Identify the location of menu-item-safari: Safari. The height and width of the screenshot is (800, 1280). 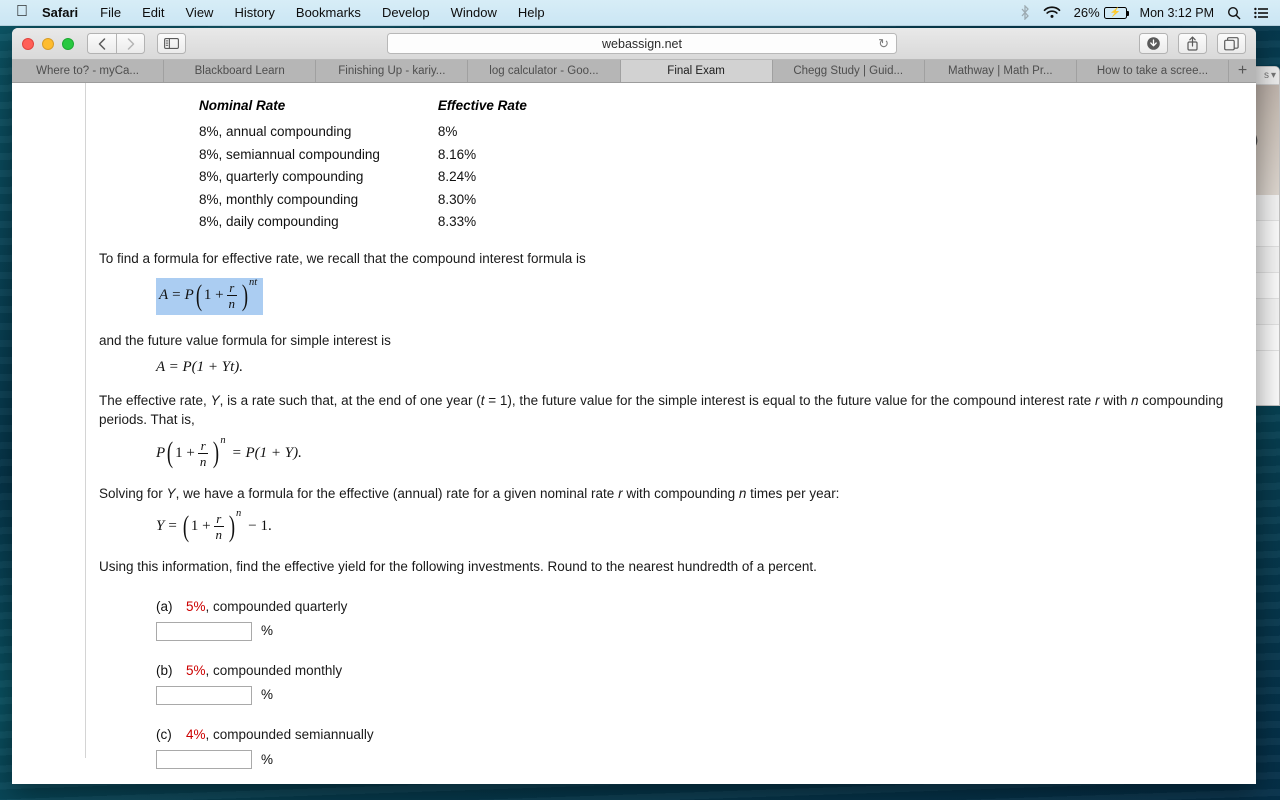
(60, 12).